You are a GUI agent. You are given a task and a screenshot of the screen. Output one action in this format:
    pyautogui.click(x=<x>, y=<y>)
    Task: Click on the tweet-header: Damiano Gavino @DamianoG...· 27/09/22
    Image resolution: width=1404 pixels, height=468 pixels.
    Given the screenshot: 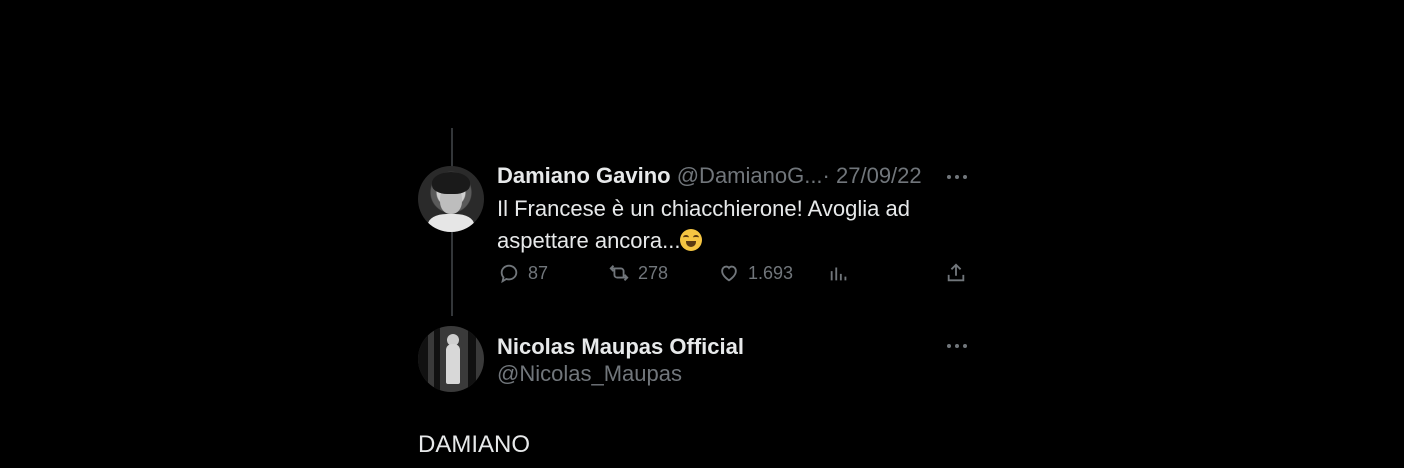 What is the action you would take?
    pyautogui.click(x=709, y=176)
    